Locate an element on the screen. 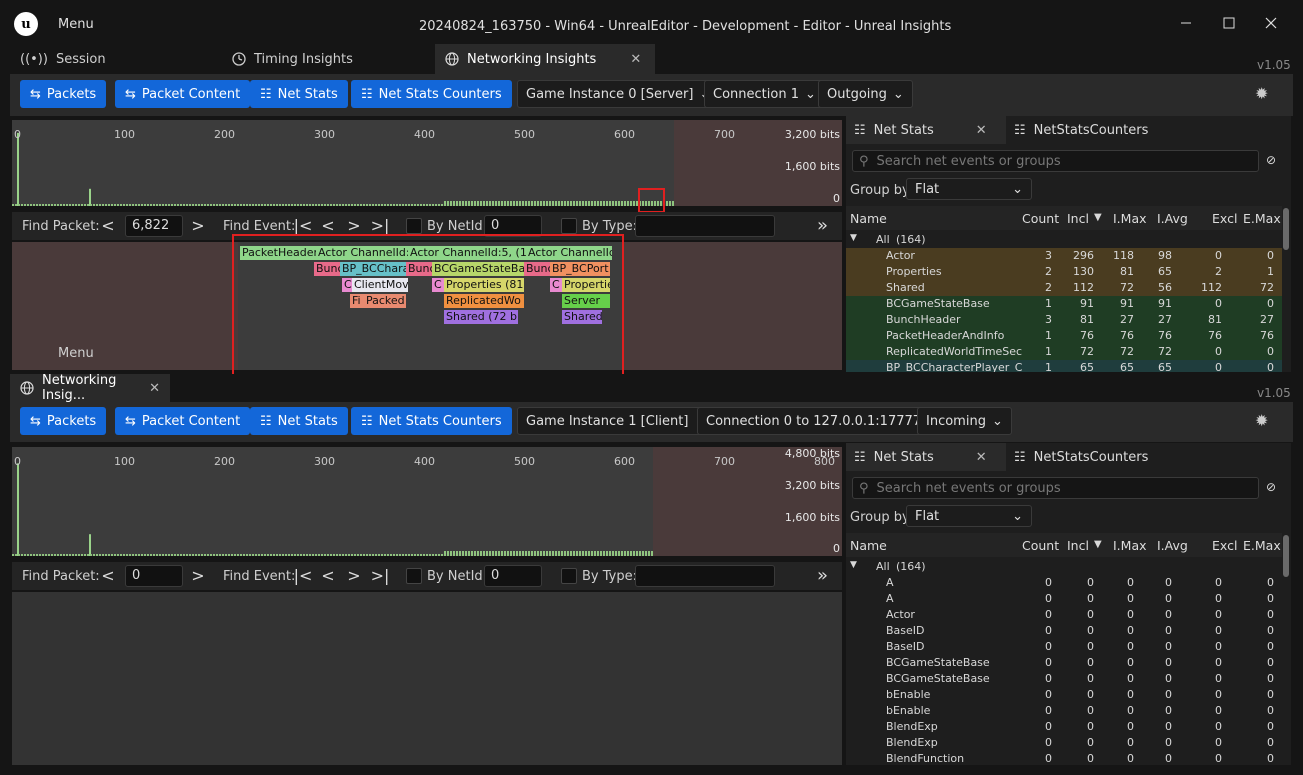  find-packet-input: 0 is located at coordinates (154, 576).